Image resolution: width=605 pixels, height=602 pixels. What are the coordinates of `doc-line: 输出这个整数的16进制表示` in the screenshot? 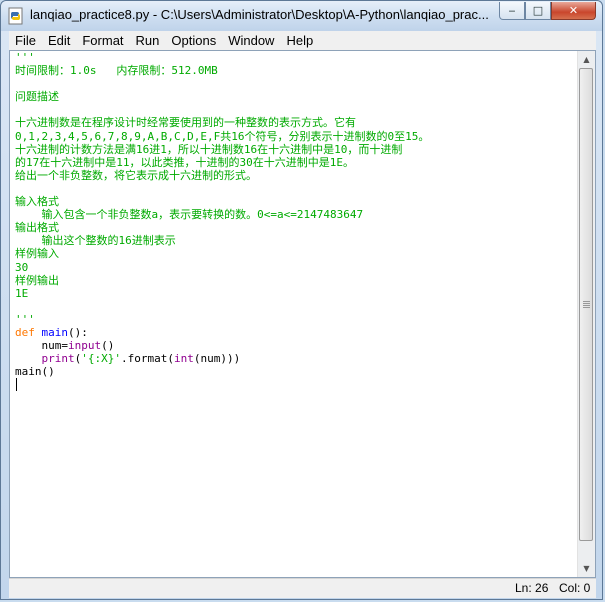 It's located at (95, 241).